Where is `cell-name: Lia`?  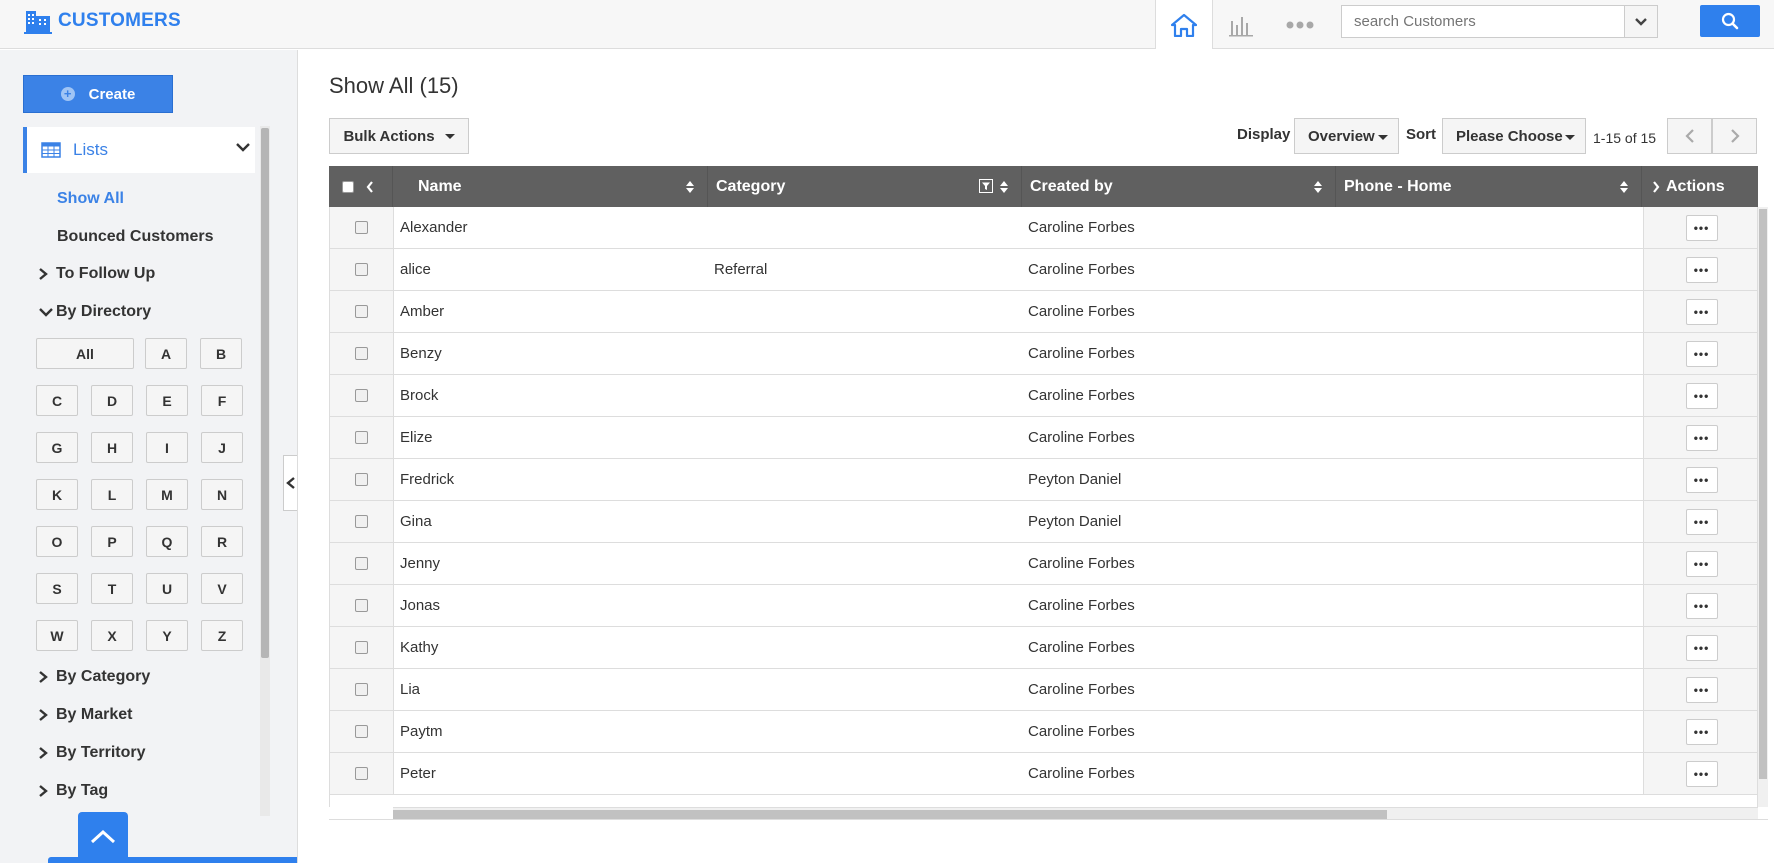
cell-name: Lia is located at coordinates (550, 689).